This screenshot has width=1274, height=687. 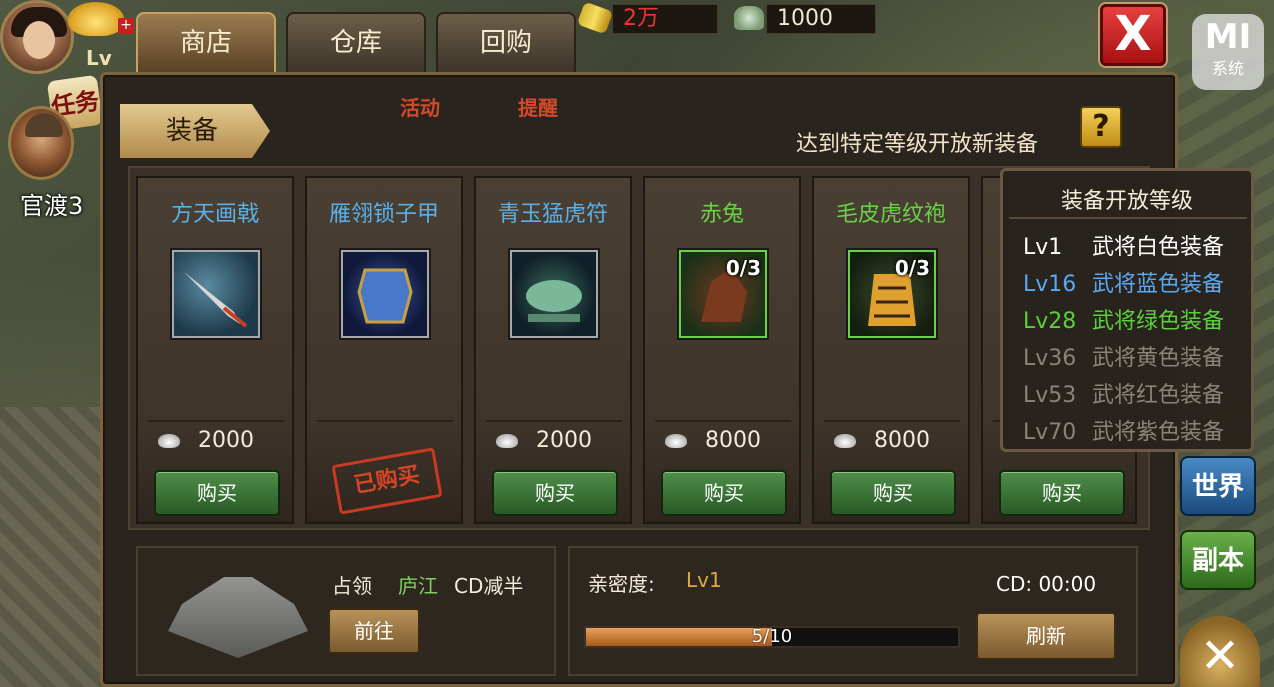 I want to click on tab-warehouse-label: 仓库, so click(x=355, y=43).